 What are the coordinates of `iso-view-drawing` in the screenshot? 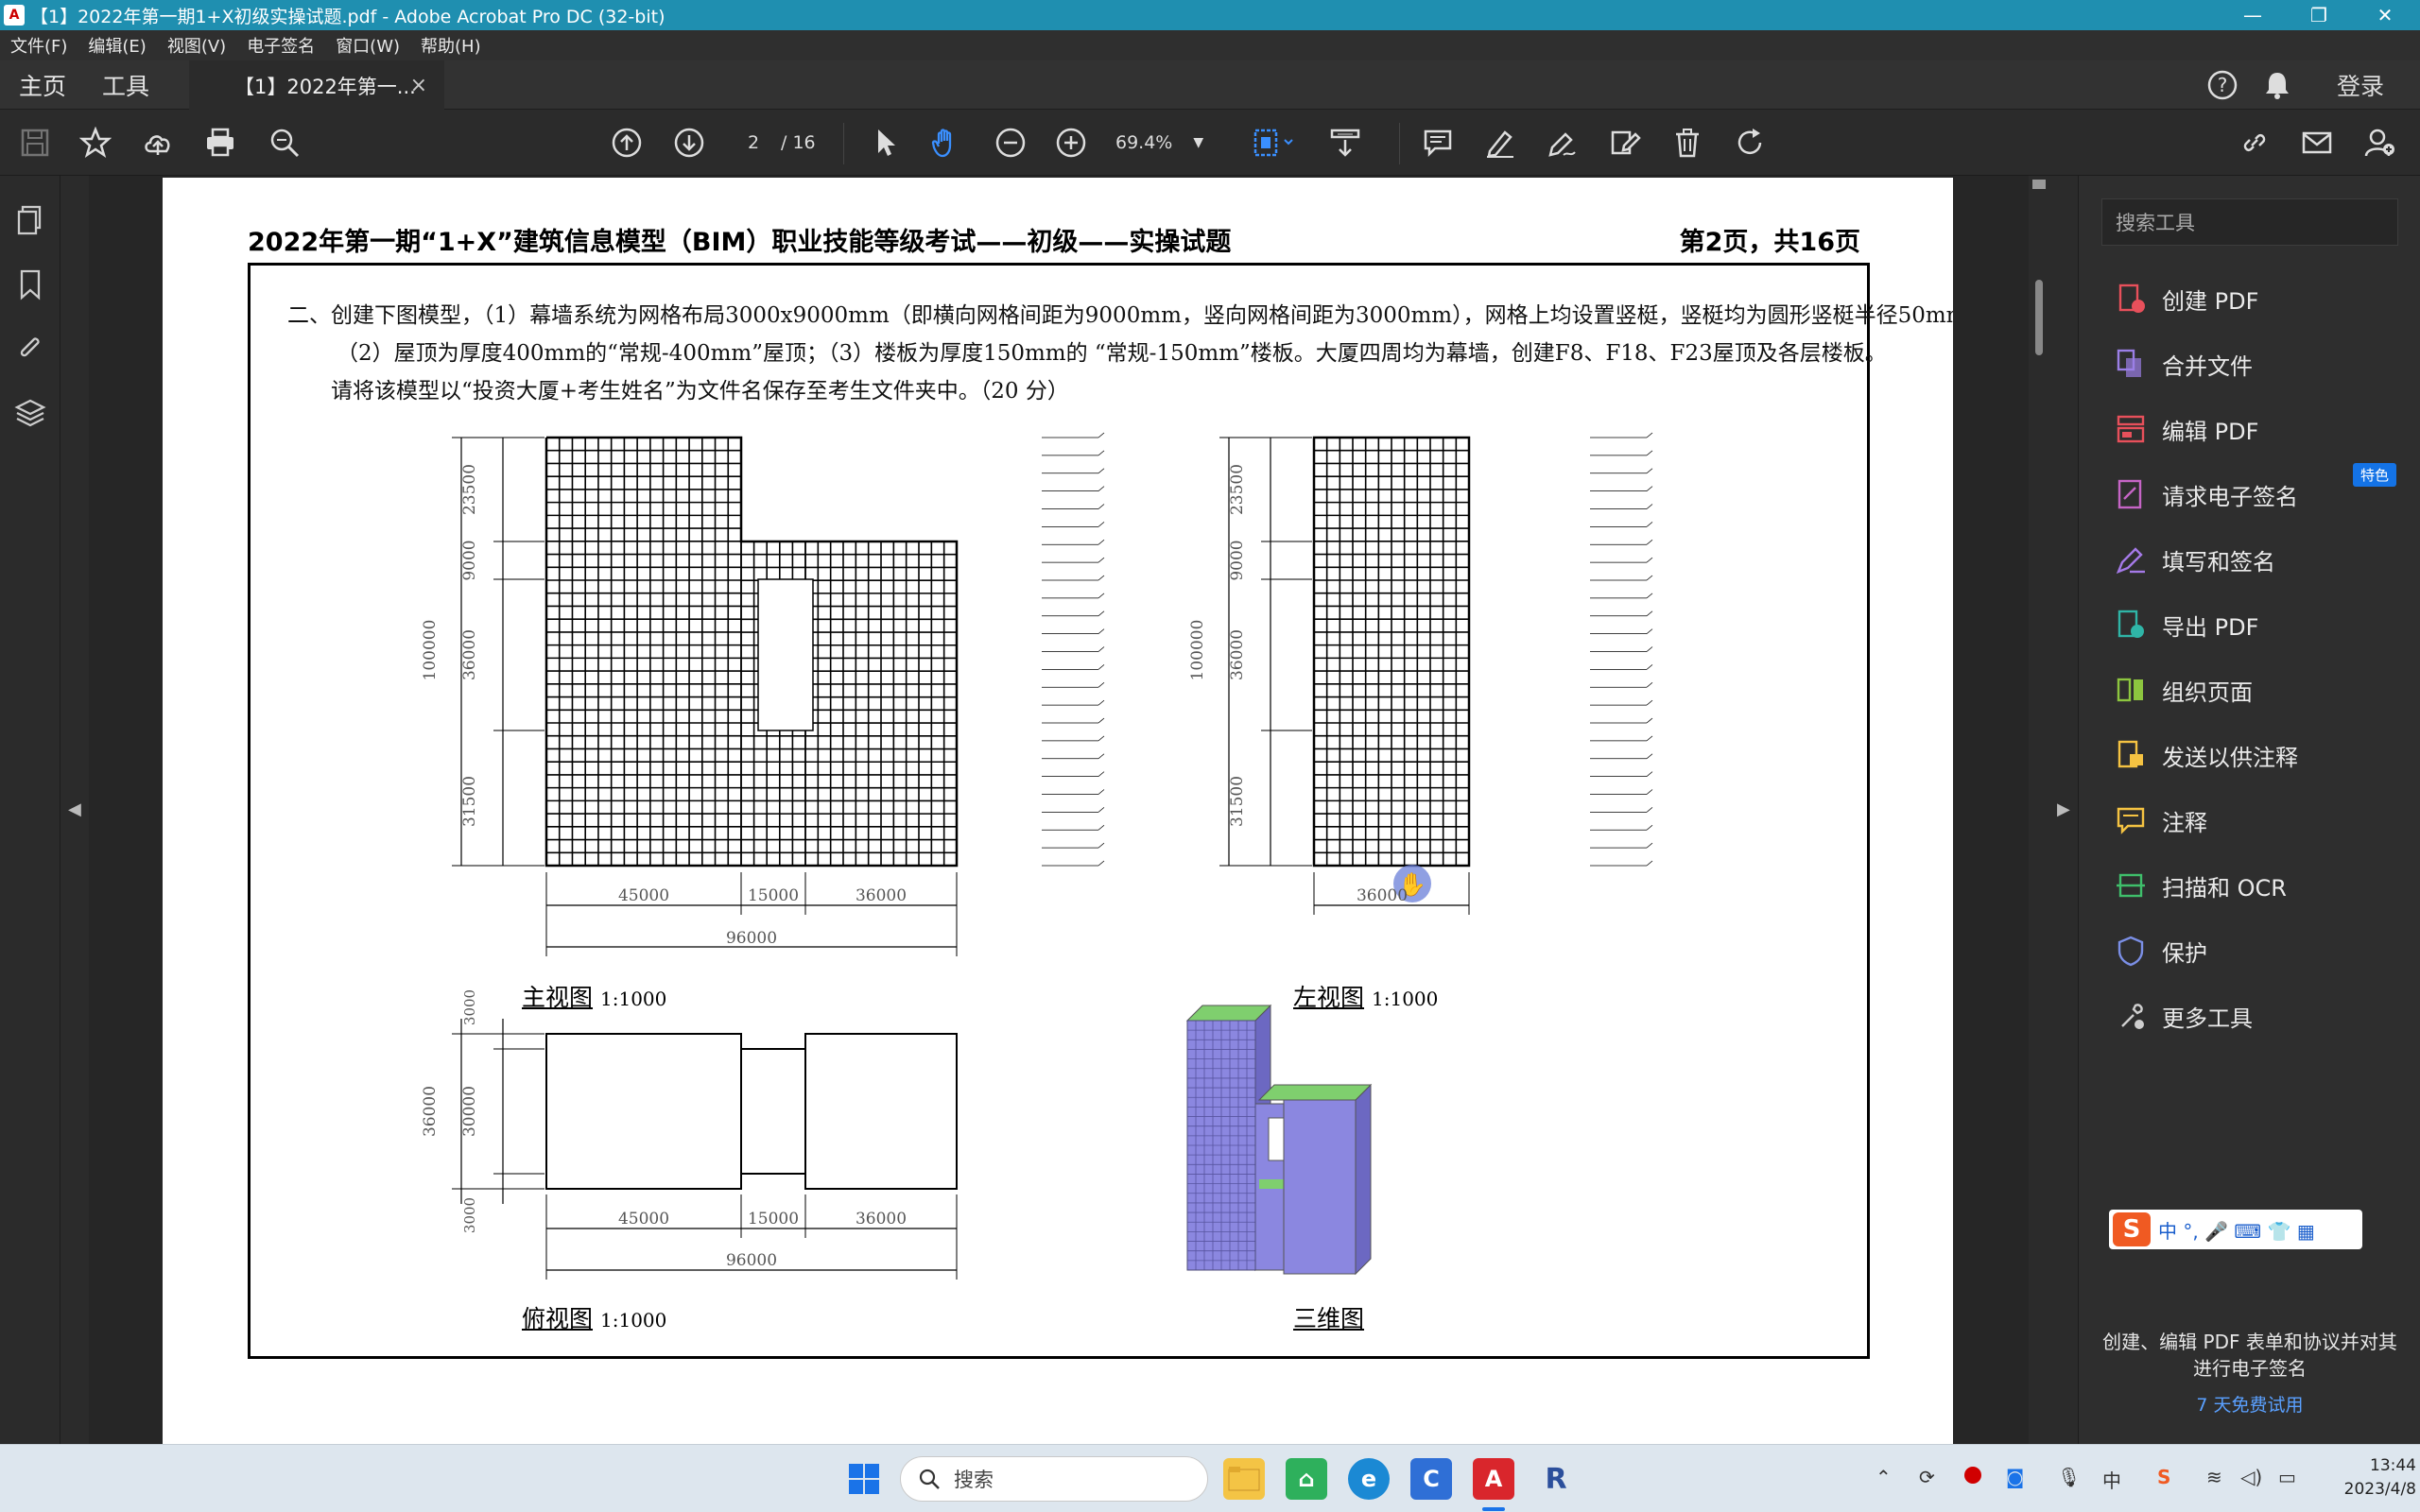 It's located at (1279, 1140).